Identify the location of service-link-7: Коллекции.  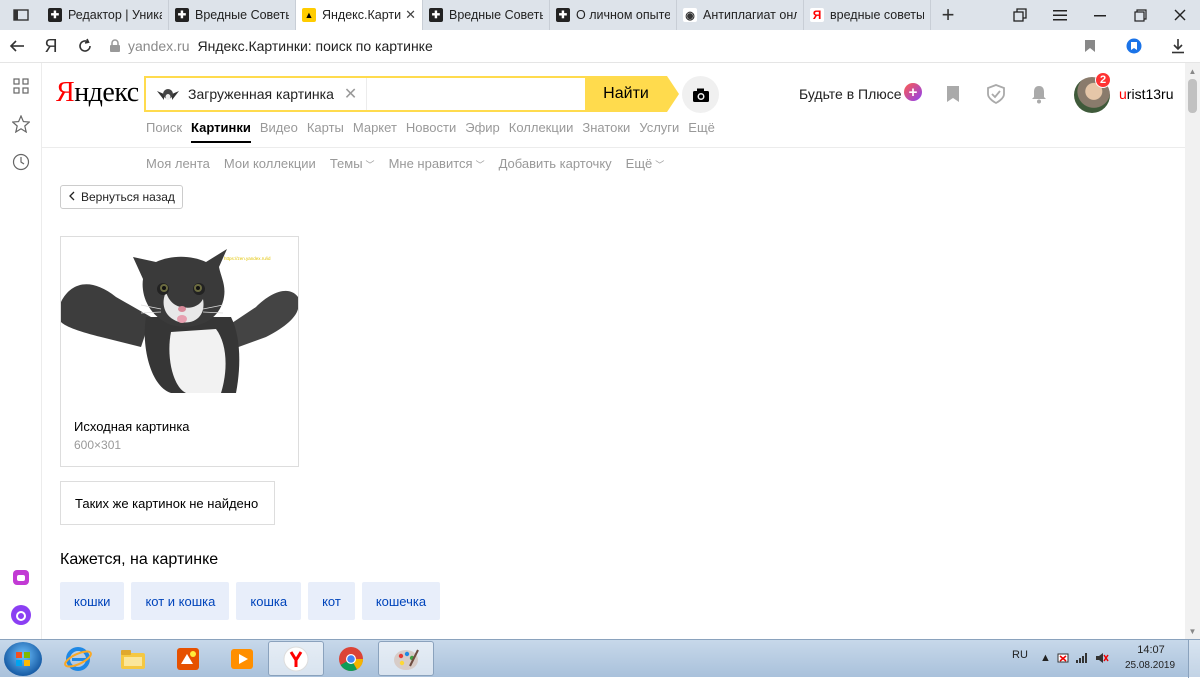
(541, 131).